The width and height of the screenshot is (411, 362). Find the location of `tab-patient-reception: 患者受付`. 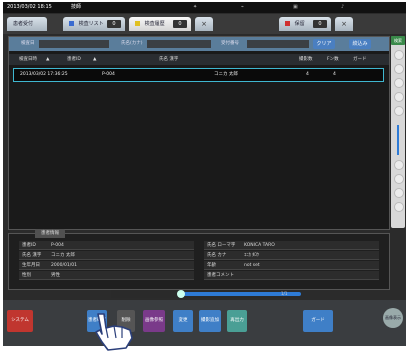

tab-patient-reception: 患者受付 is located at coordinates (27, 24).